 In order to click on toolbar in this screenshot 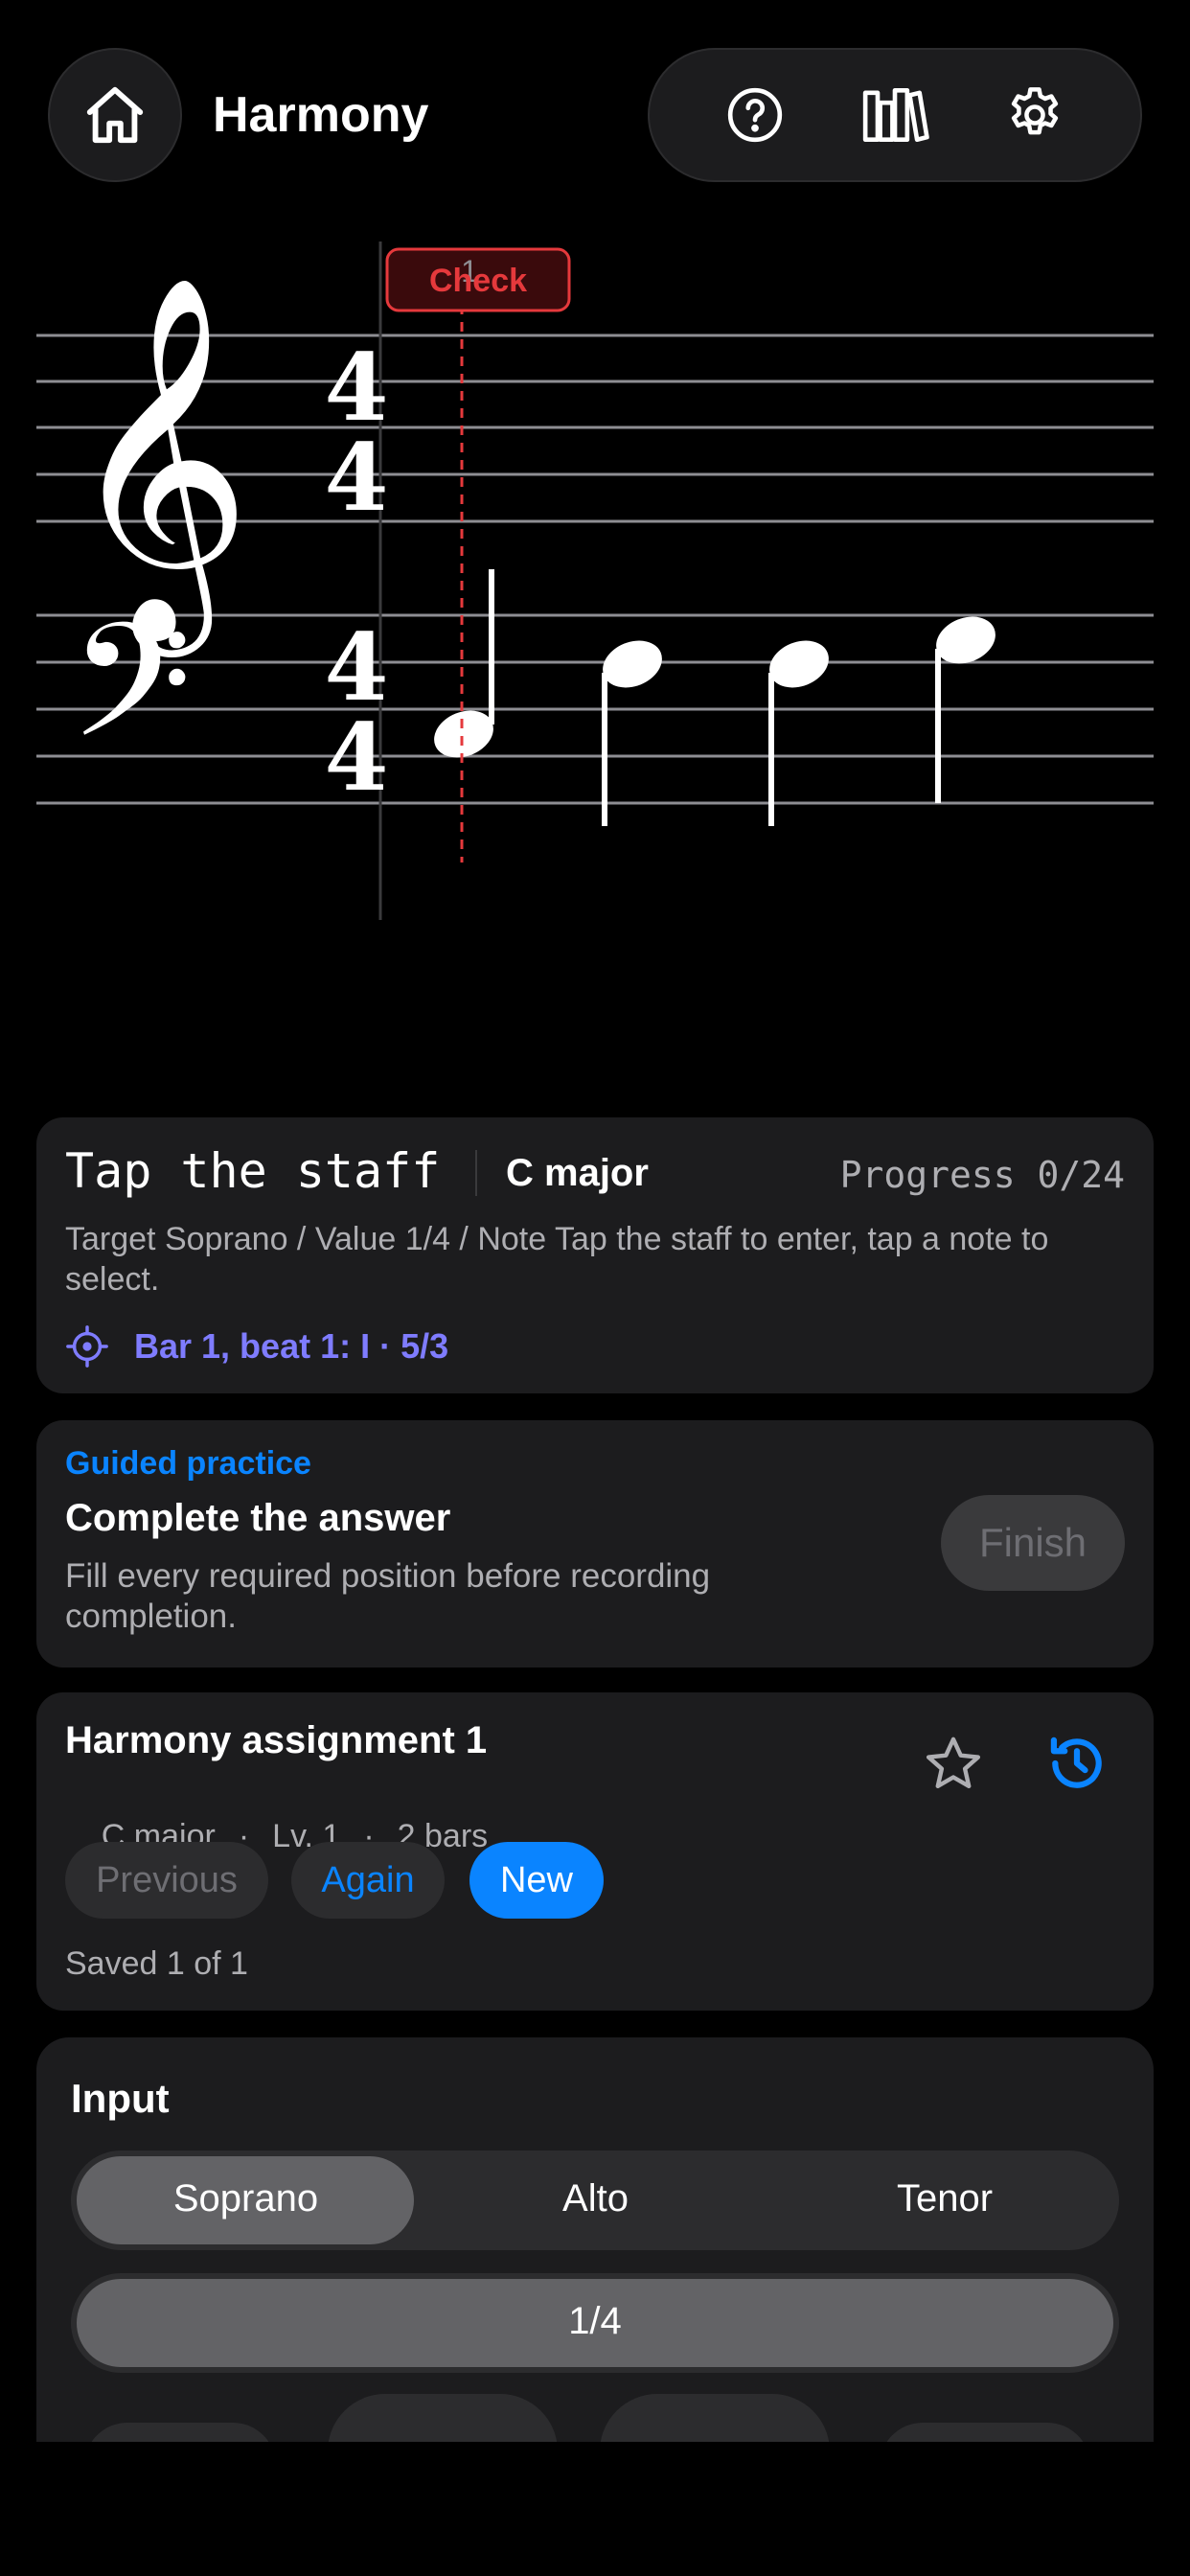, I will do `click(895, 115)`.